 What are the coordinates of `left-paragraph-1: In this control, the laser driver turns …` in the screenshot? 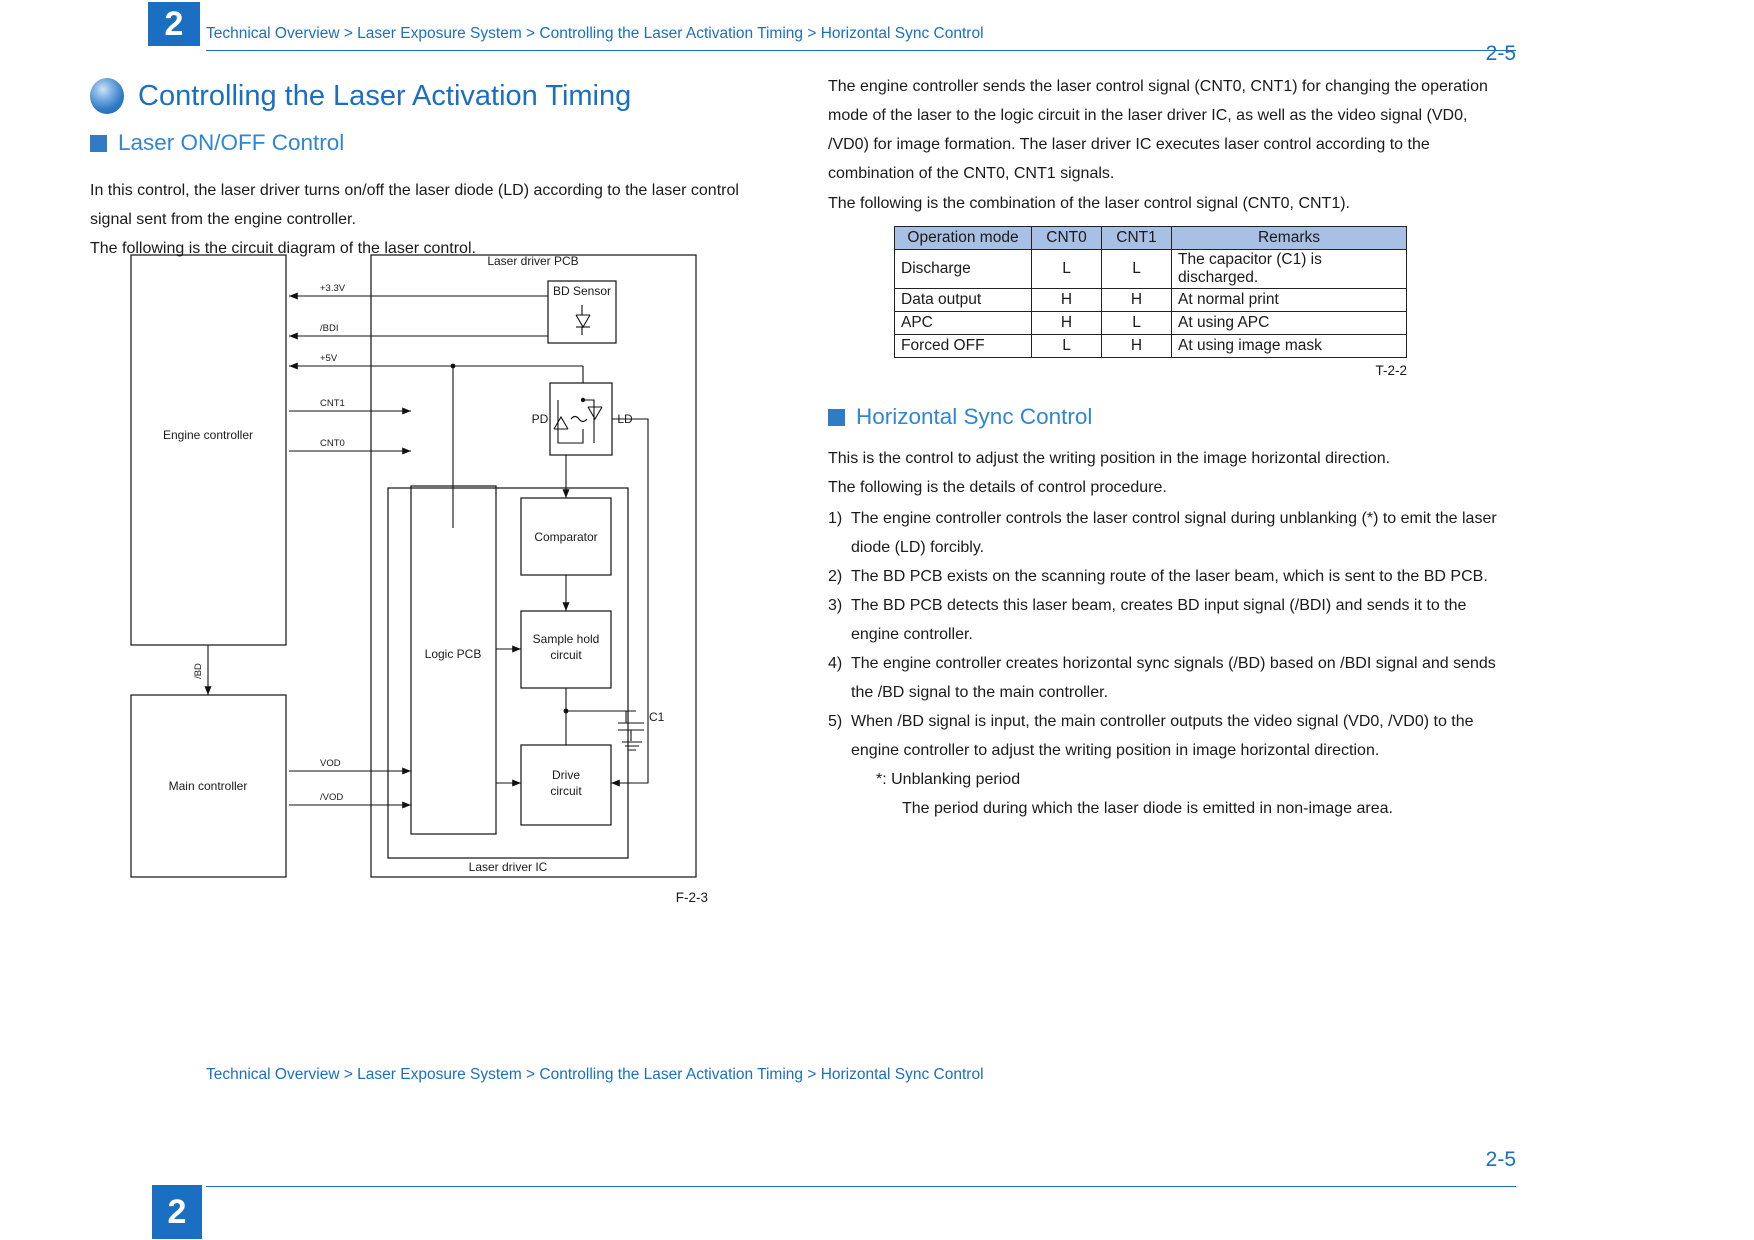 It's located at (414, 205).